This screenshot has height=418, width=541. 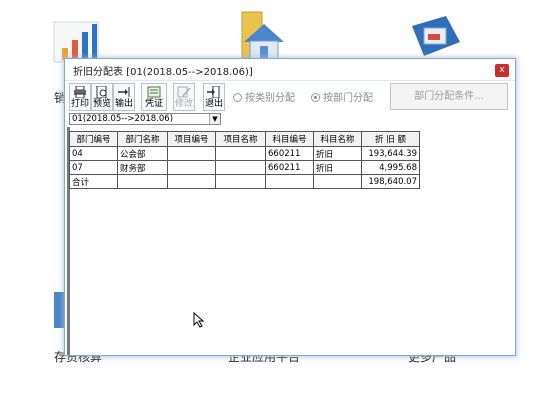 I want to click on voucher-label: 凭证, so click(x=153, y=104).